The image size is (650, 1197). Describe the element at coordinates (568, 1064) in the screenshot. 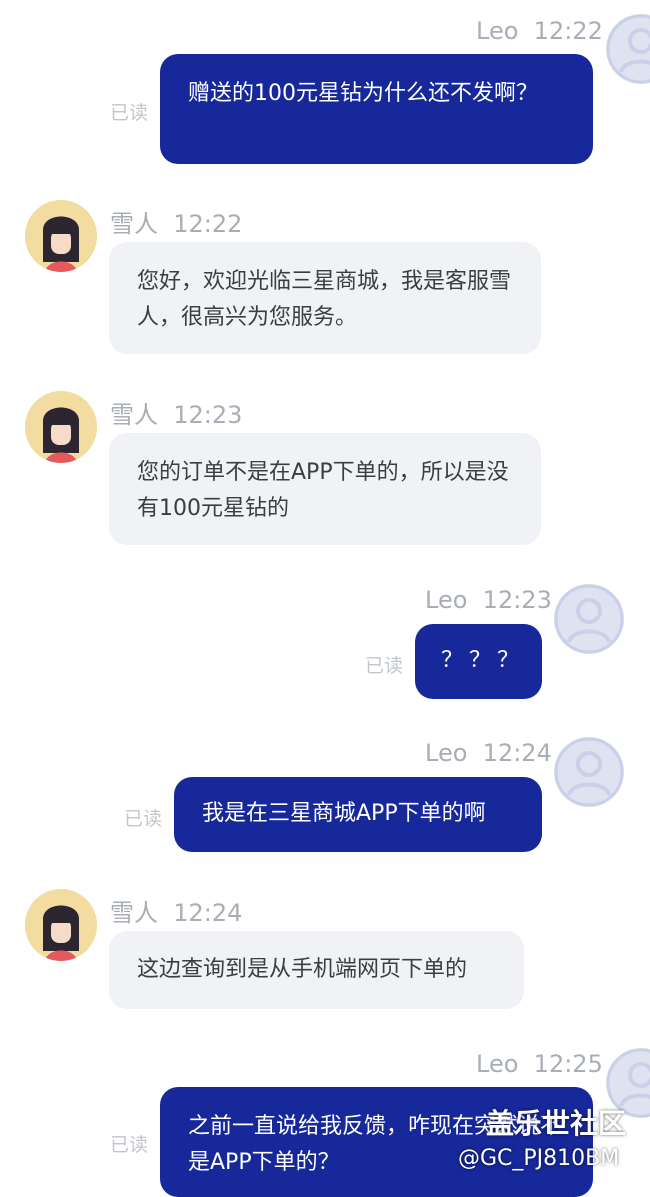

I see `timestamp: 12:25` at that location.